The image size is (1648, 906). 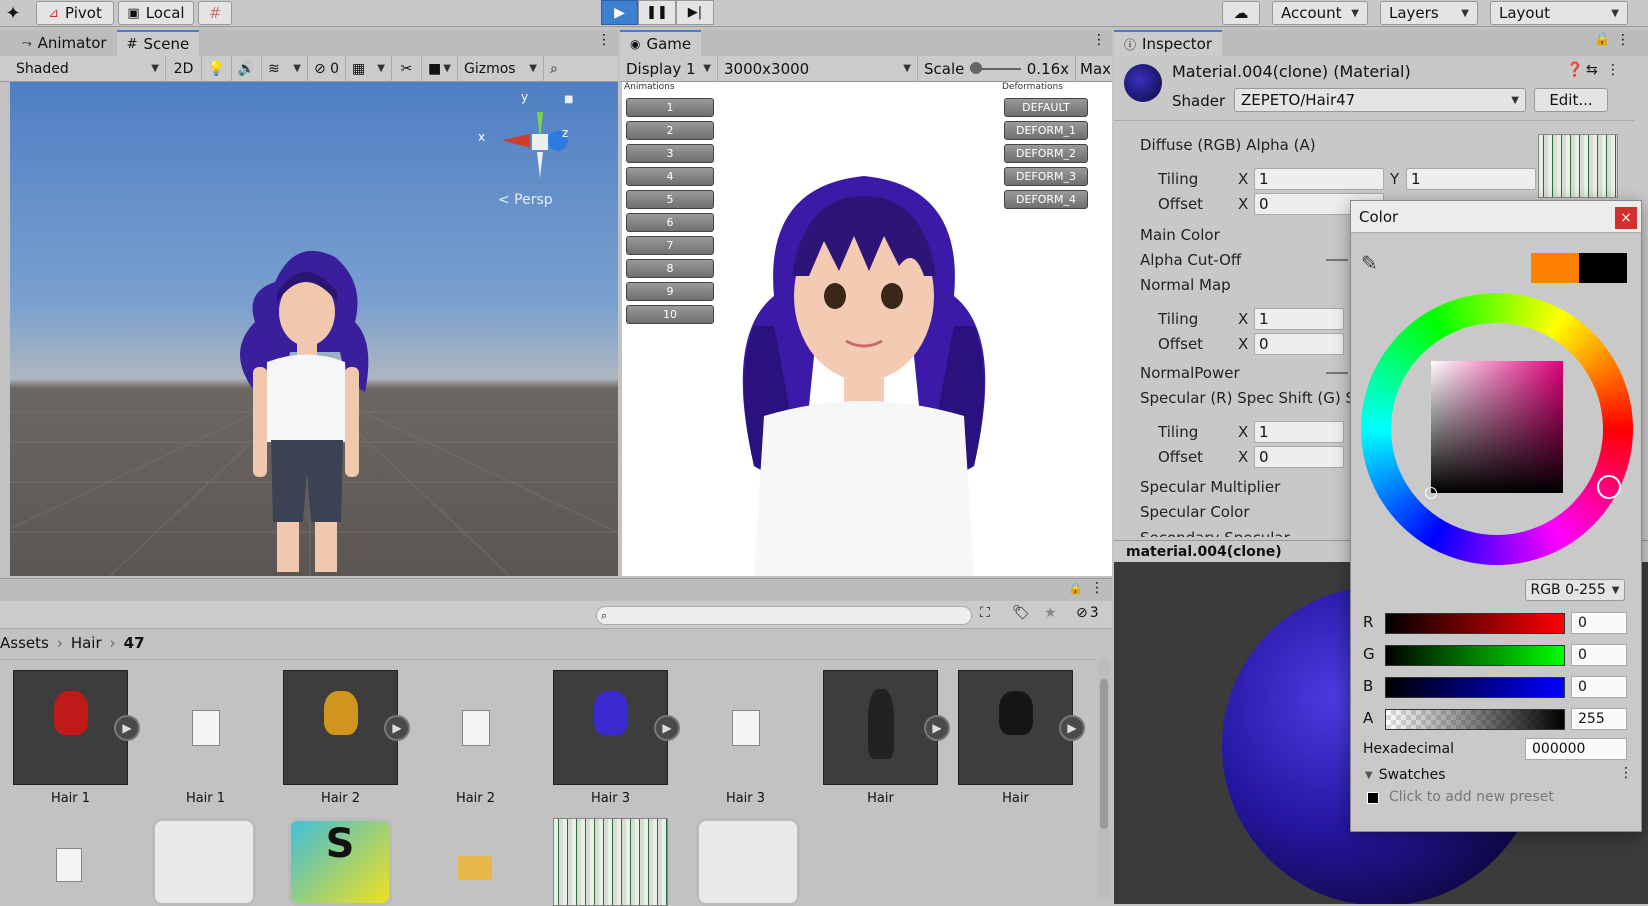 I want to click on gizmos-dropdown: Gizmos ▼, so click(x=501, y=68).